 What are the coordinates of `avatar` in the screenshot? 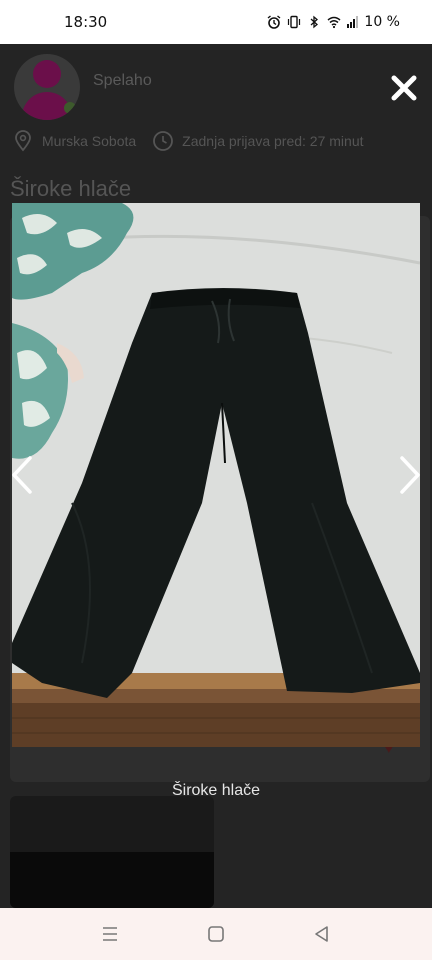 It's located at (47, 87).